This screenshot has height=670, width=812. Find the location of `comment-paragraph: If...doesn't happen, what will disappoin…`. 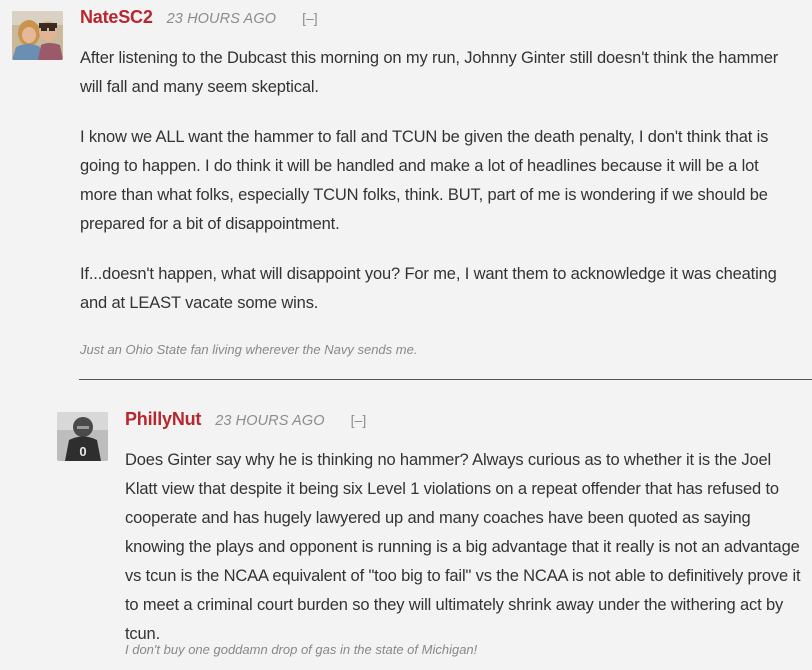

comment-paragraph: If...doesn't happen, what will disappoin… is located at coordinates (428, 288).